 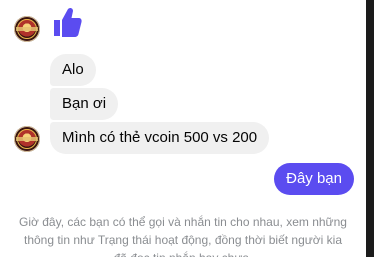 I want to click on incoming-message: Bạn ơi, so click(x=84, y=104).